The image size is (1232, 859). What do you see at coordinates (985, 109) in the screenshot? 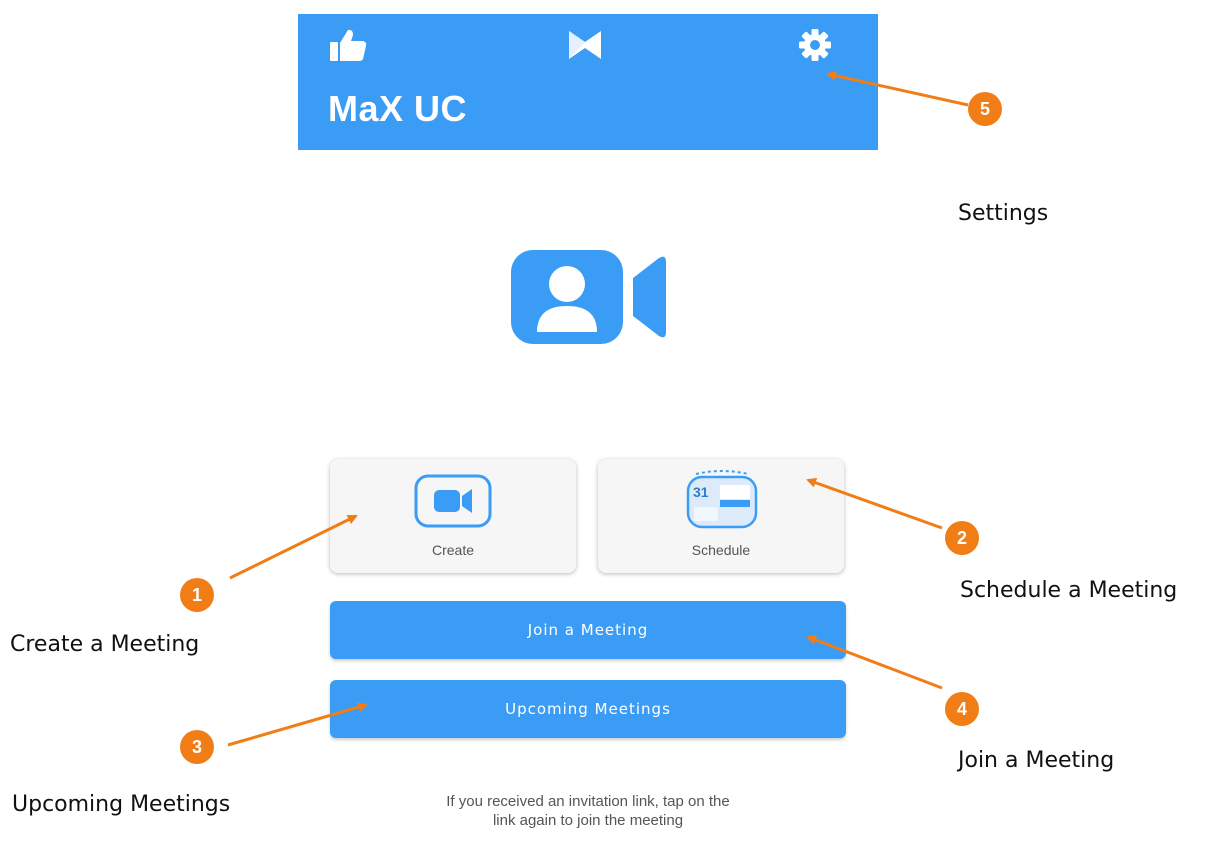
I see `callout-badge-5: 5` at bounding box center [985, 109].